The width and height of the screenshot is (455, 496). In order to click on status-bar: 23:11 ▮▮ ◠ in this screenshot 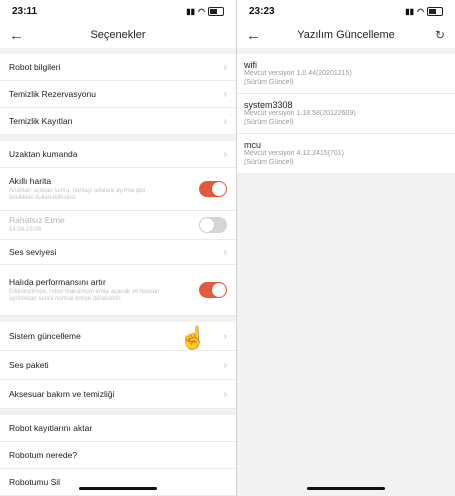, I will do `click(118, 11)`.